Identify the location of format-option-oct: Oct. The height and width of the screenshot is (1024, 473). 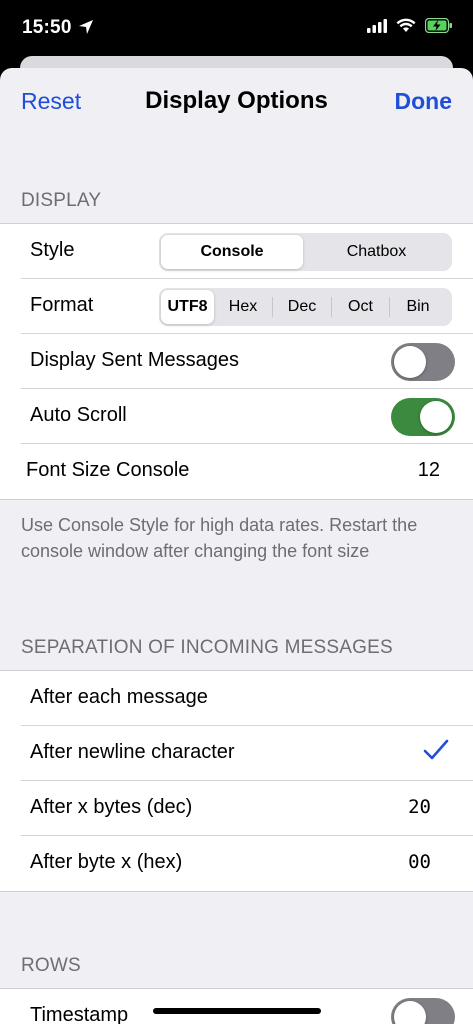
(360, 307).